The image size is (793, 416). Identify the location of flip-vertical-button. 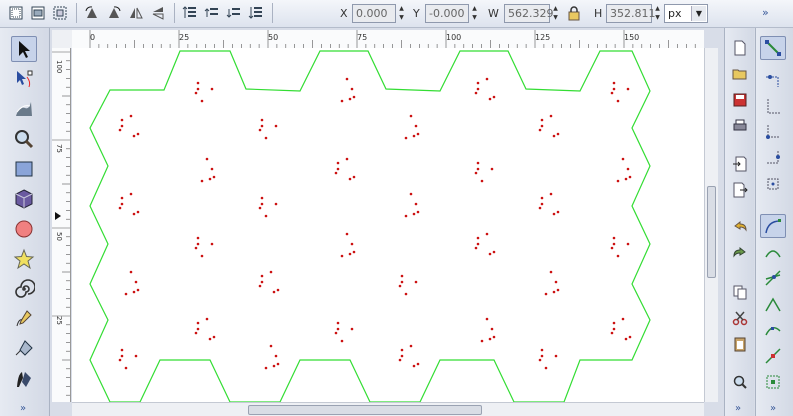
(158, 13).